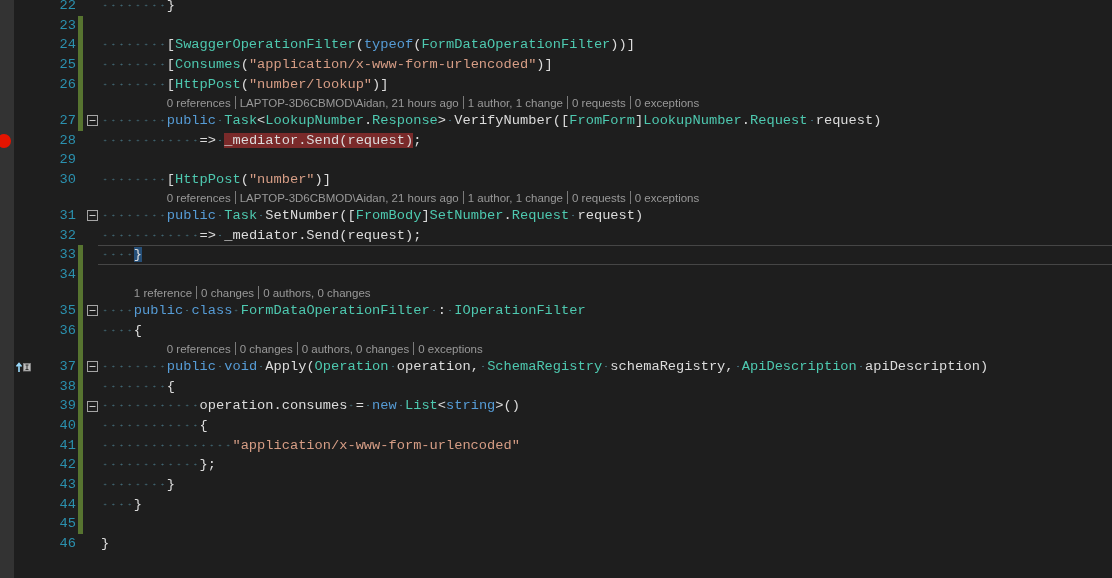 The height and width of the screenshot is (578, 1112). What do you see at coordinates (606, 65) in the screenshot?
I see `code-line: [Consumes("application/x-www-form-urlencoded")]` at bounding box center [606, 65].